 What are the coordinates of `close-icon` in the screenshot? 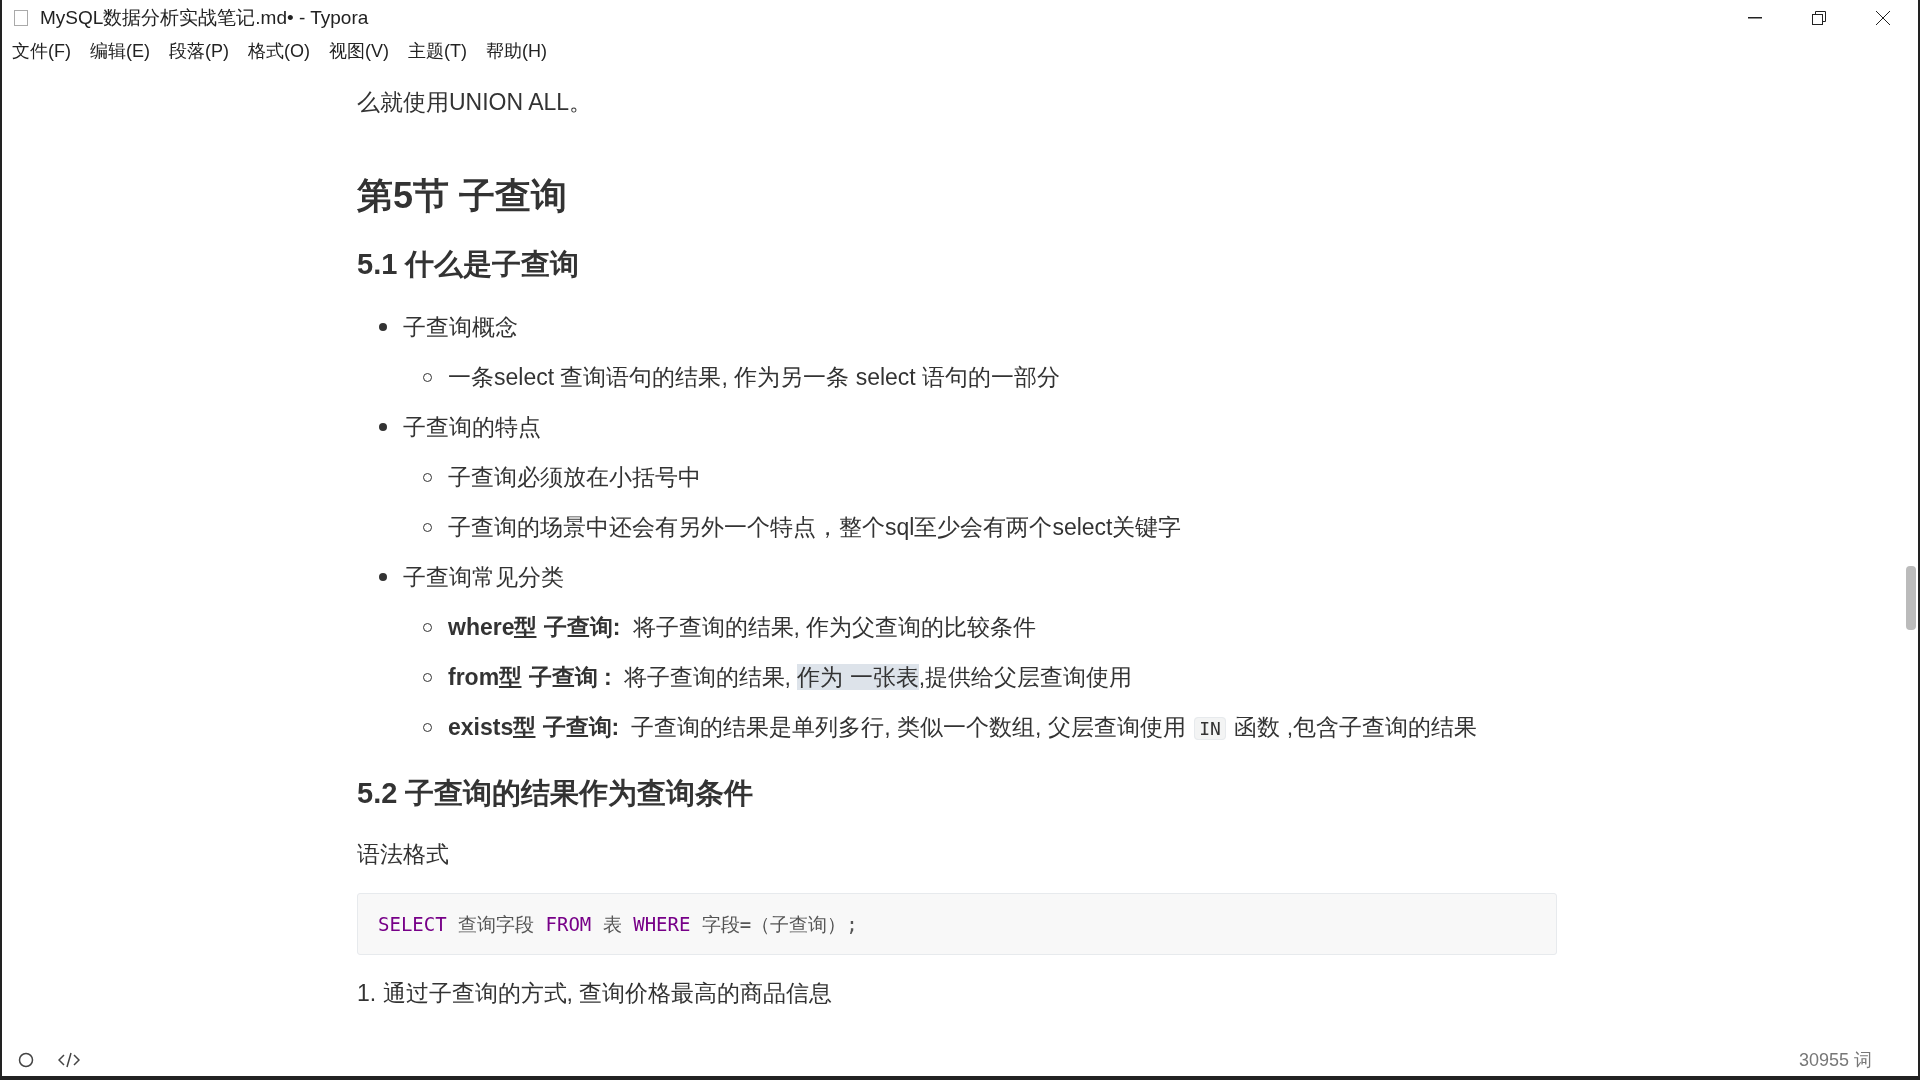 It's located at (1883, 18).